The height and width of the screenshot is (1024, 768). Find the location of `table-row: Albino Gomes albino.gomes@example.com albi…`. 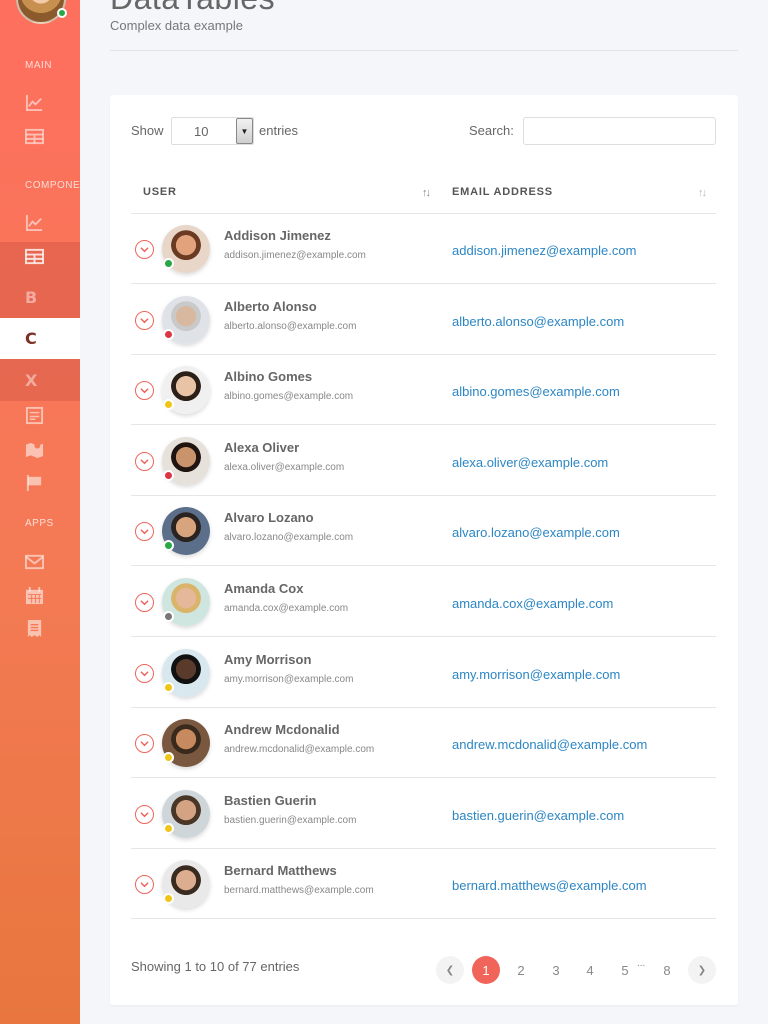

table-row: Albino Gomes albino.gomes@example.com albi… is located at coordinates (423, 390).